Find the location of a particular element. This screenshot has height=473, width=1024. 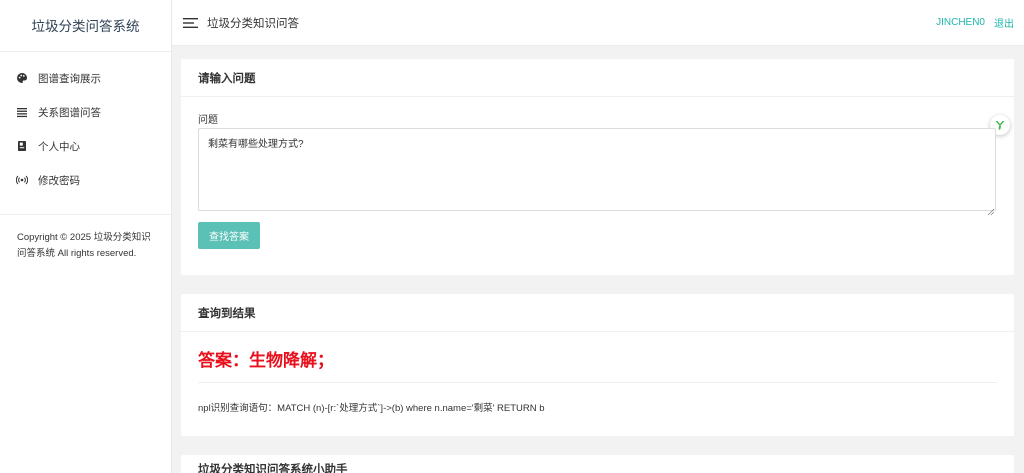

sidebar-item-change-password: 修改密码 is located at coordinates (85, 180).